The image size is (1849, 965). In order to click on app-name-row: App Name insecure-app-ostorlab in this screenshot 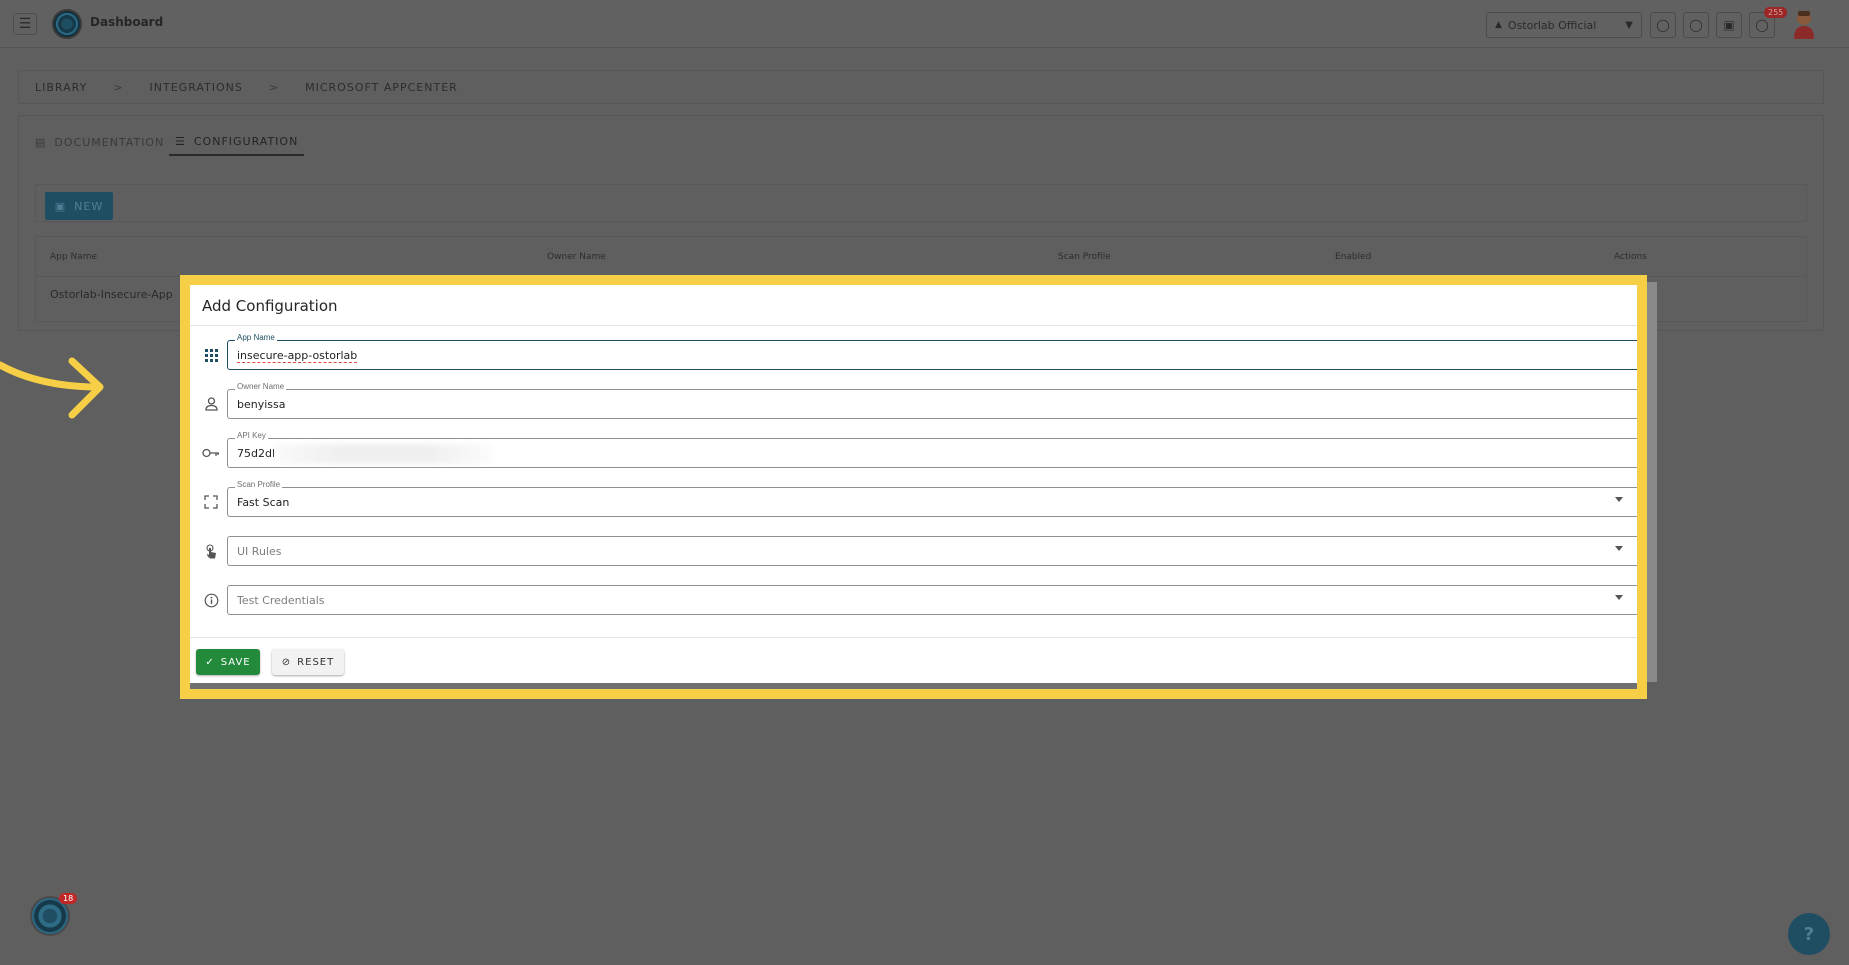, I will do `click(913, 351)`.